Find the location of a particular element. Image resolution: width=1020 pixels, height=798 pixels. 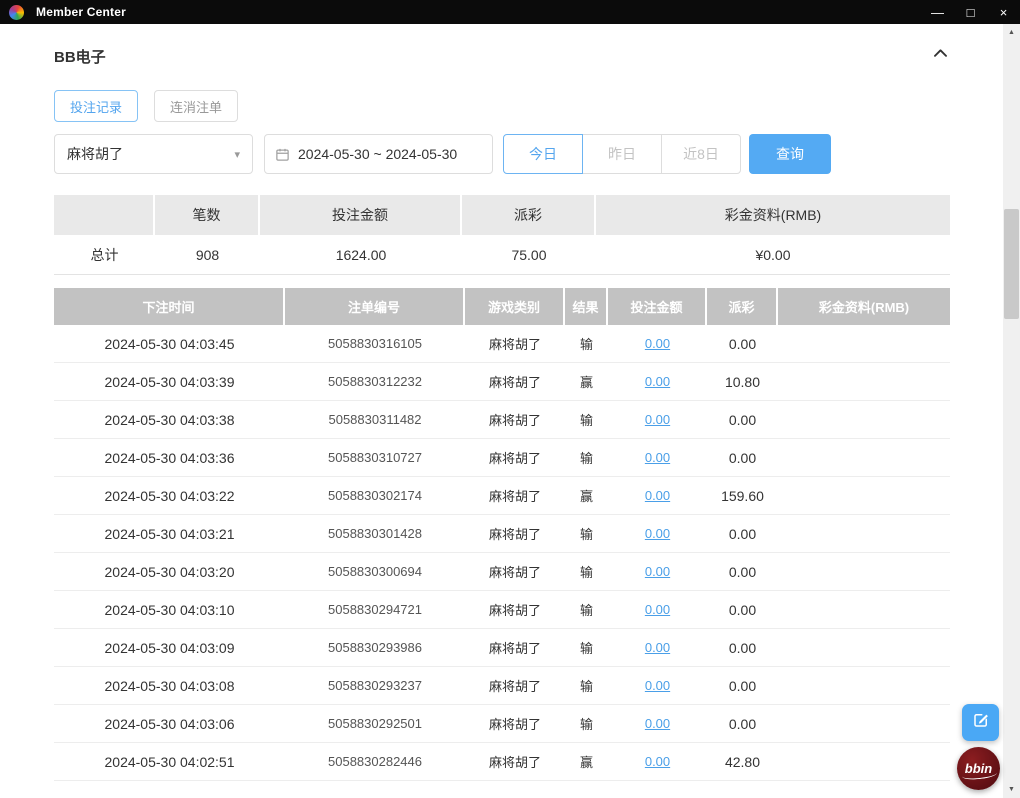

search-button: 查询 is located at coordinates (790, 154).